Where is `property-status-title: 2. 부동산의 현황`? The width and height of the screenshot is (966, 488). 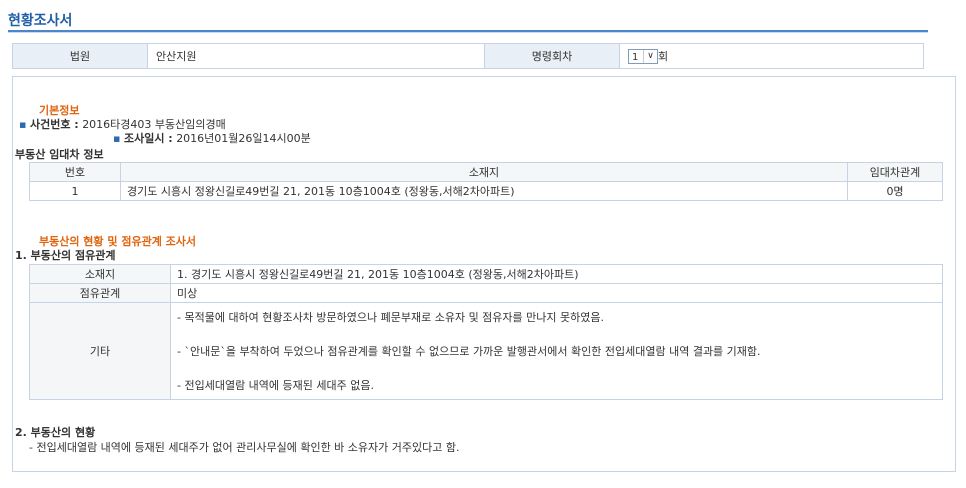 property-status-title: 2. 부동산의 현황 is located at coordinates (55, 432).